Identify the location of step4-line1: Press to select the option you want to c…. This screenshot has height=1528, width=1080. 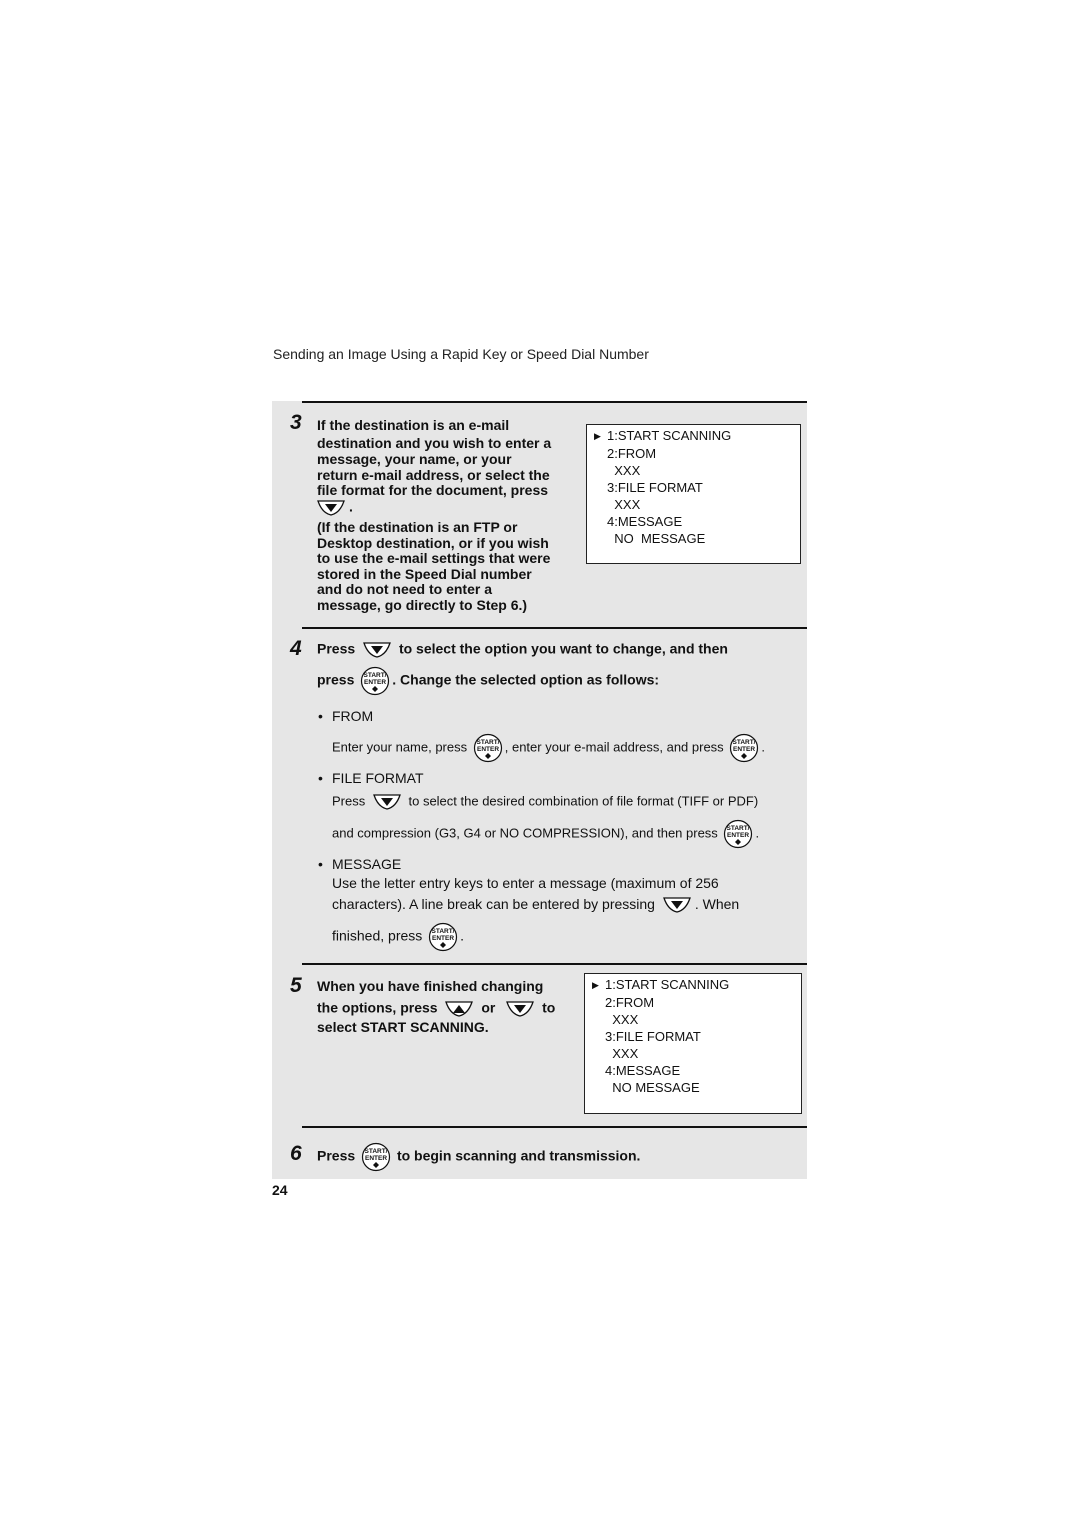
(522, 650).